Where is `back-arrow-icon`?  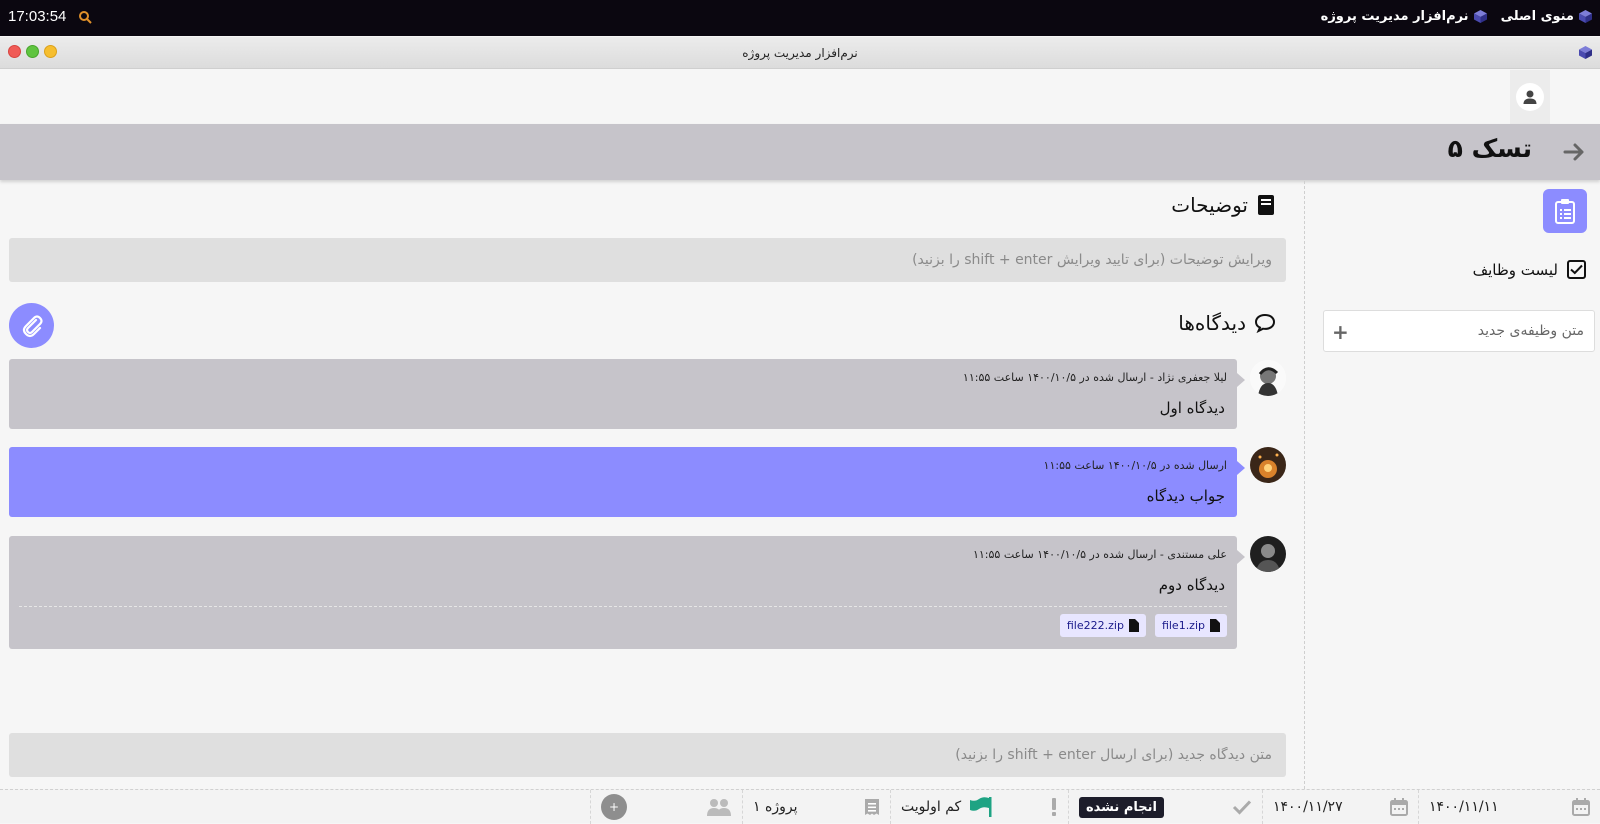 back-arrow-icon is located at coordinates (1574, 152).